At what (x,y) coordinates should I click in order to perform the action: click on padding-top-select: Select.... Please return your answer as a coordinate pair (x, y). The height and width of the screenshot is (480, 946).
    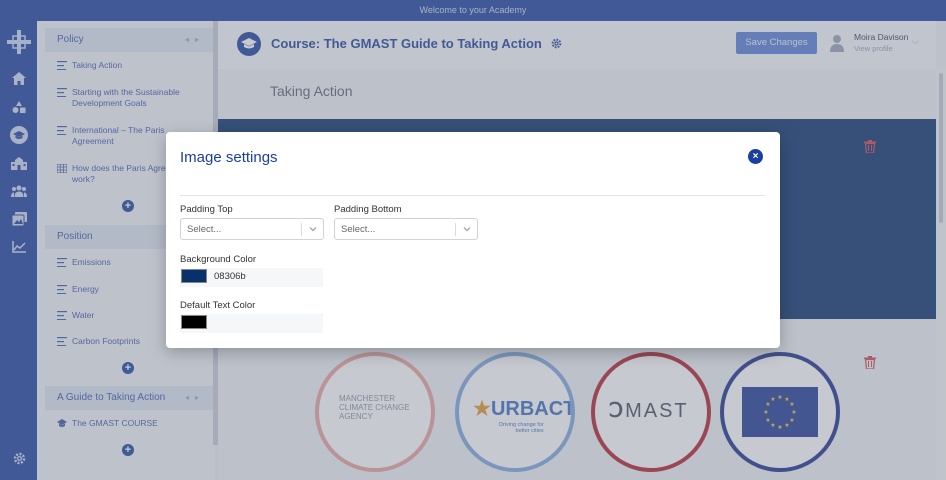
    Looking at the image, I should click on (252, 229).